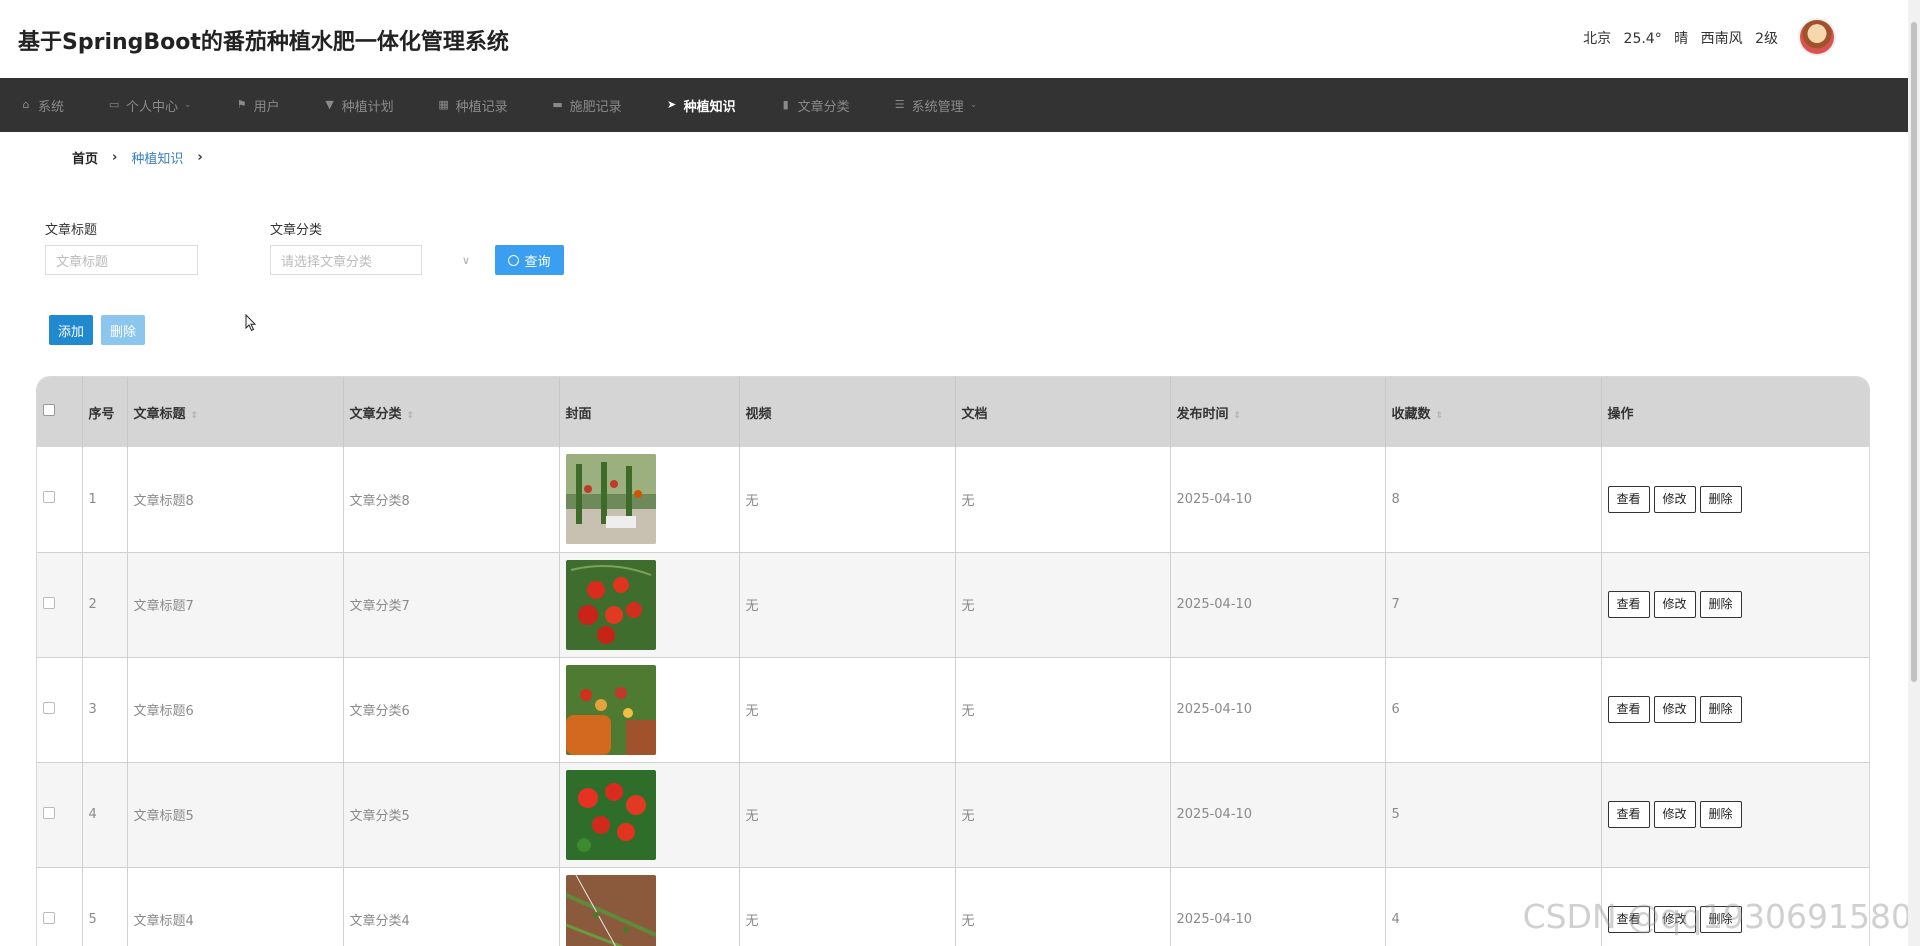 The width and height of the screenshot is (1920, 946). Describe the element at coordinates (60, 412) in the screenshot. I see `select-all-cell` at that location.